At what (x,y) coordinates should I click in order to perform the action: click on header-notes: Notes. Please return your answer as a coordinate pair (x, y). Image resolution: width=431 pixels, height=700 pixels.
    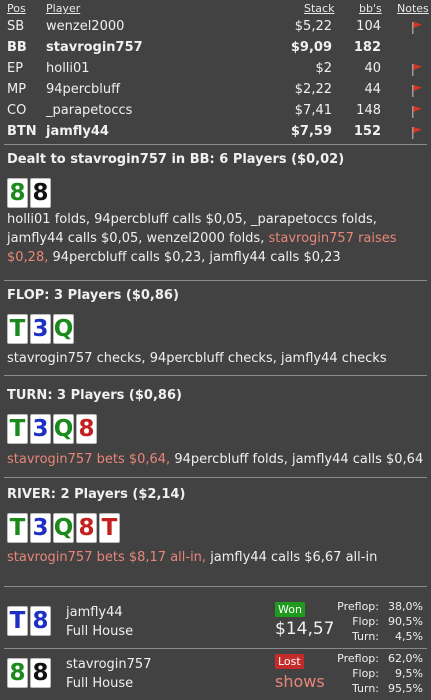
    Looking at the image, I should click on (413, 8).